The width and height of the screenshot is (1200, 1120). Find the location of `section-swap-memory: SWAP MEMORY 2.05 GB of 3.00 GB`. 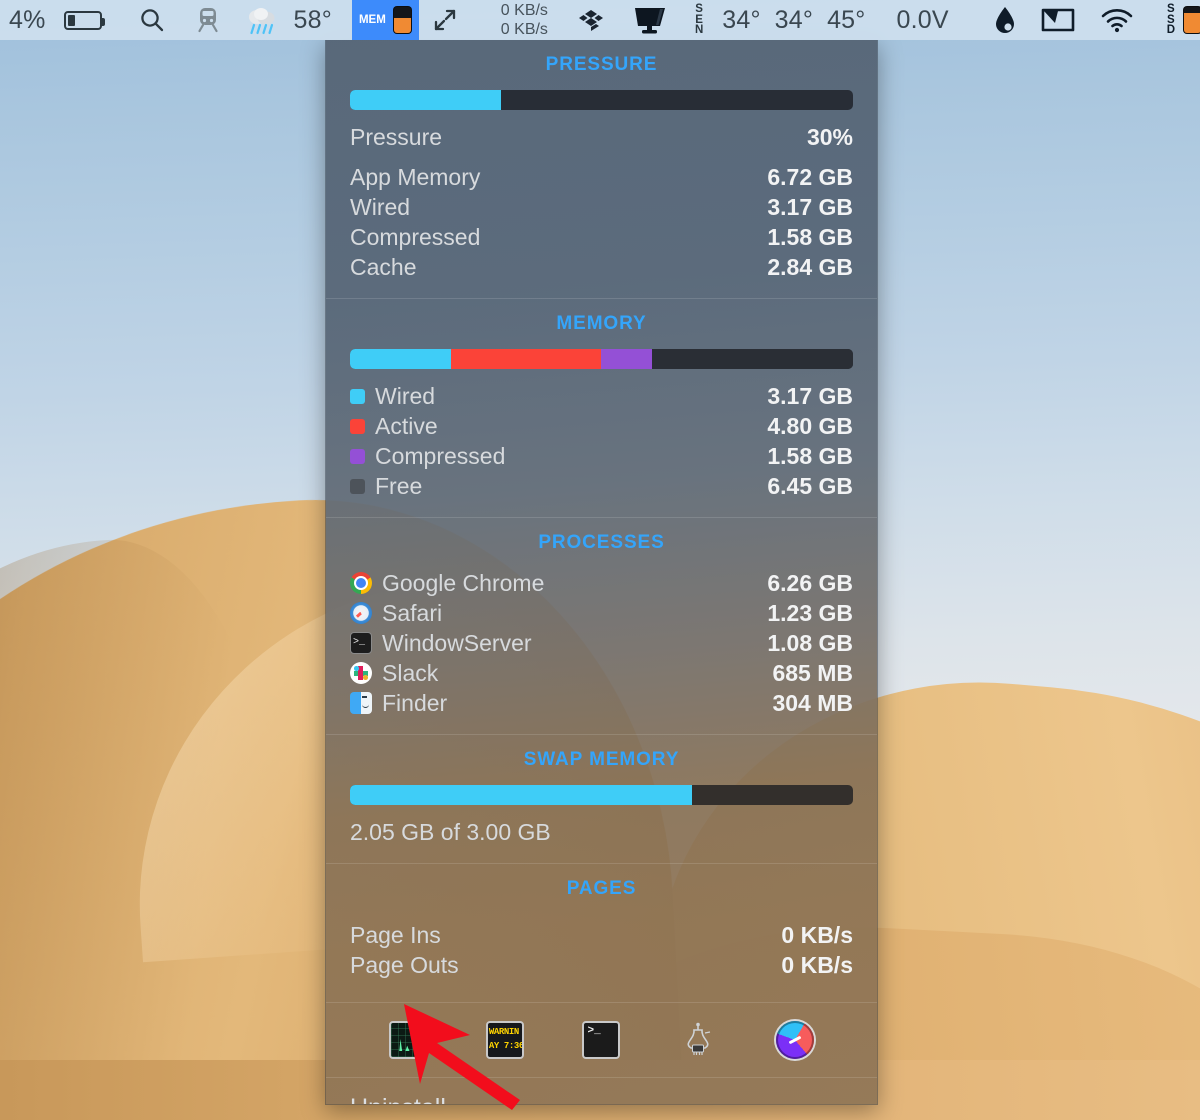

section-swap-memory: SWAP MEMORY 2.05 GB of 3.00 GB is located at coordinates (601, 798).